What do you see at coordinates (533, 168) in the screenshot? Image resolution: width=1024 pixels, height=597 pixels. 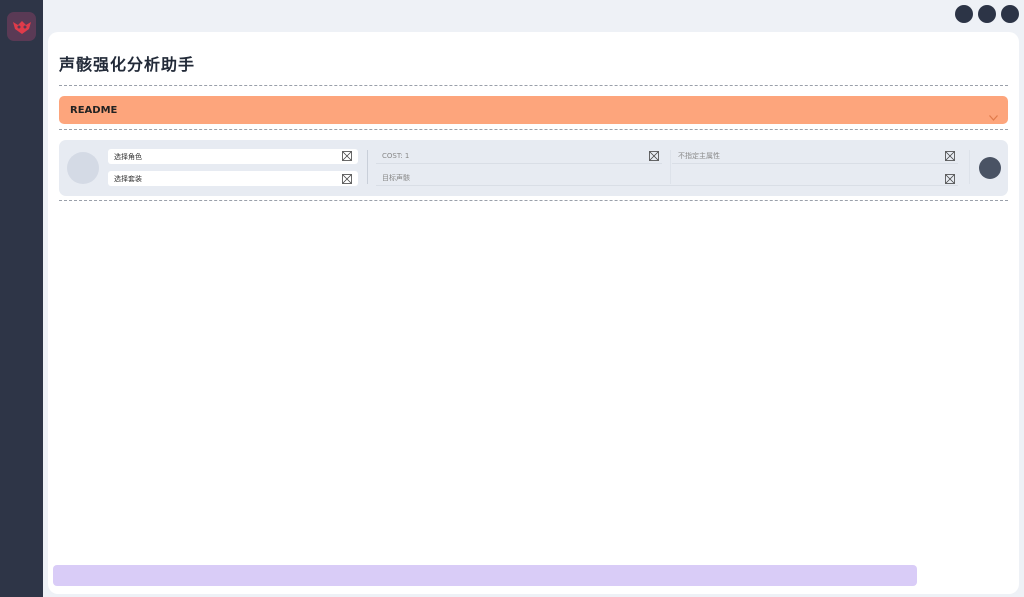 I see `echo-config-panel: 选择角色 选择套装 COST: 1 不指定主属性 目标声骸` at bounding box center [533, 168].